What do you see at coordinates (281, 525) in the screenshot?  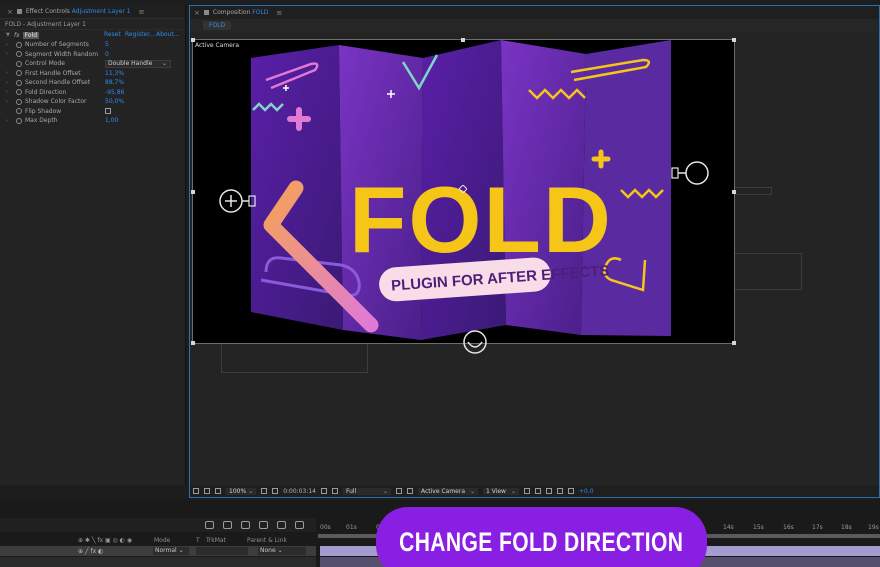 I see `motion-blur-icon` at bounding box center [281, 525].